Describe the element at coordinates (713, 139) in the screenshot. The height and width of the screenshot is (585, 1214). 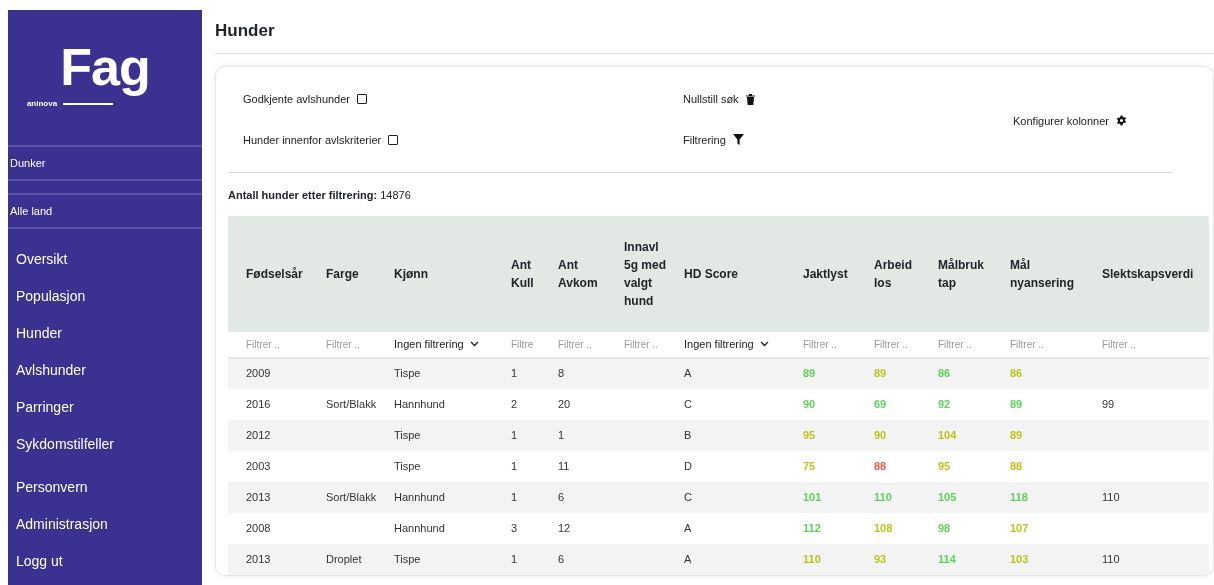
I see `filter-button: Filtrering` at that location.